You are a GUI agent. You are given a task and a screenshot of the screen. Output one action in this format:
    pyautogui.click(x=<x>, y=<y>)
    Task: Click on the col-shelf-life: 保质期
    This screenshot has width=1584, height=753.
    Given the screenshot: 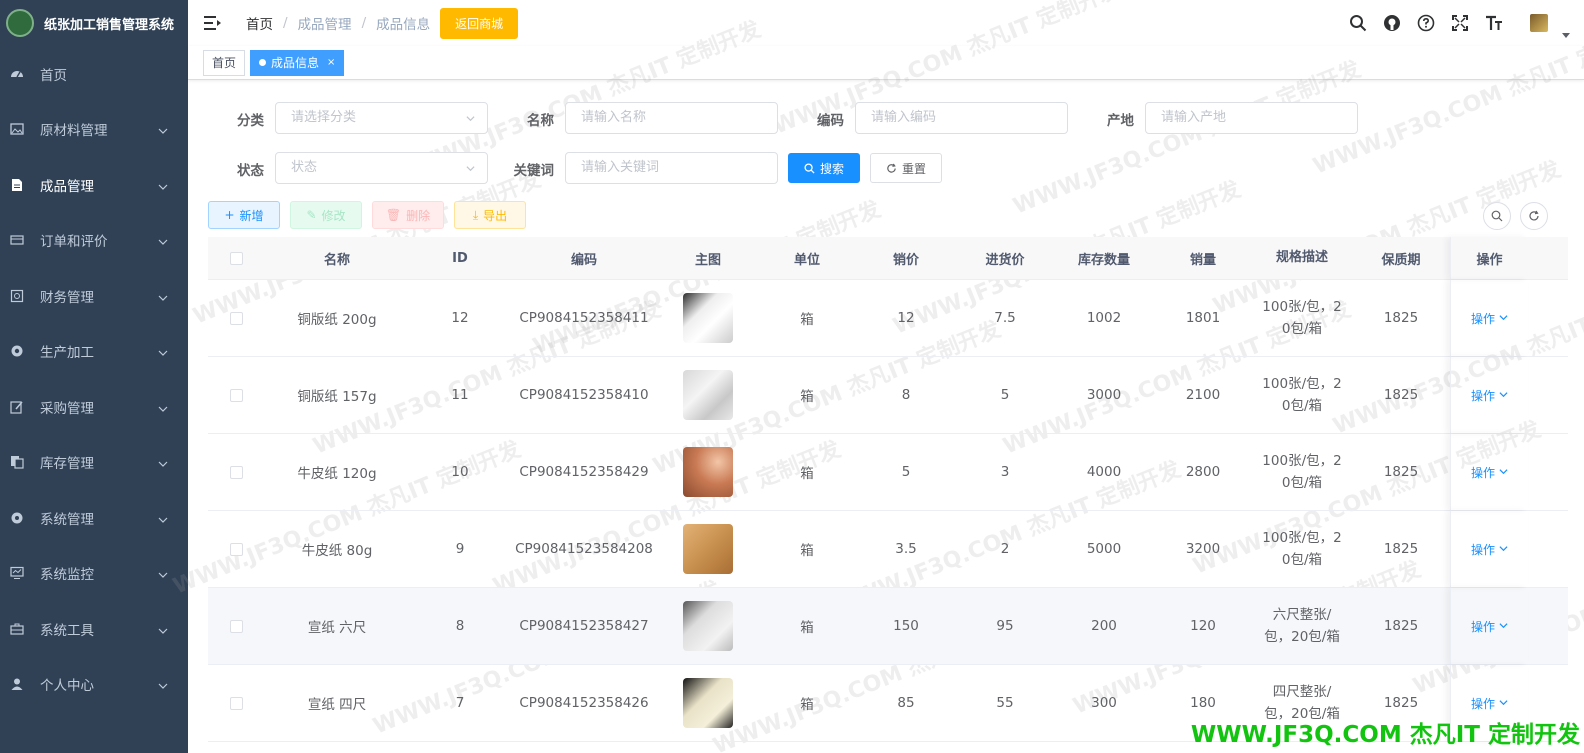 What is the action you would take?
    pyautogui.click(x=1401, y=260)
    